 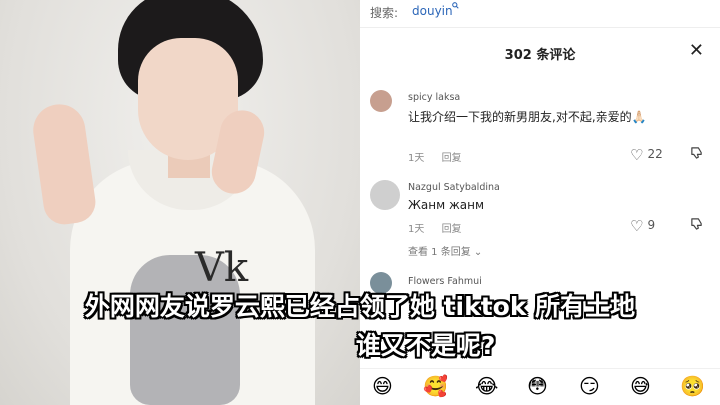 I want to click on comment-text: 让我介绍一下我的新男朋友,对不起,亲爱的🙏🏻, so click(x=527, y=117).